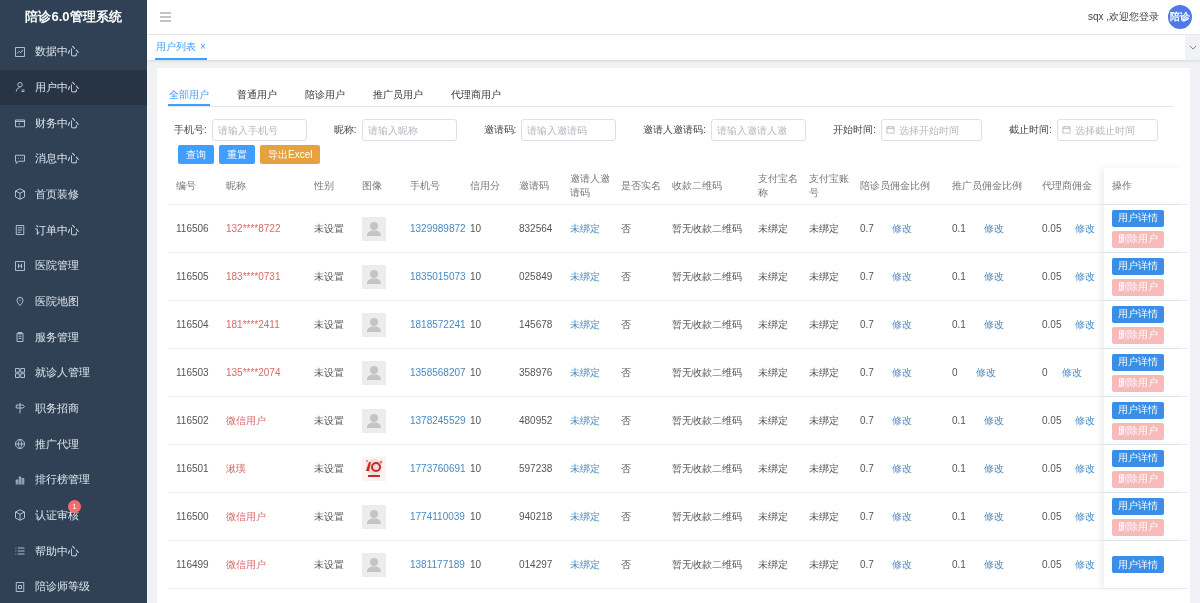  Describe the element at coordinates (73, 301) in the screenshot. I see `sidebar-item: 医院地图` at that location.